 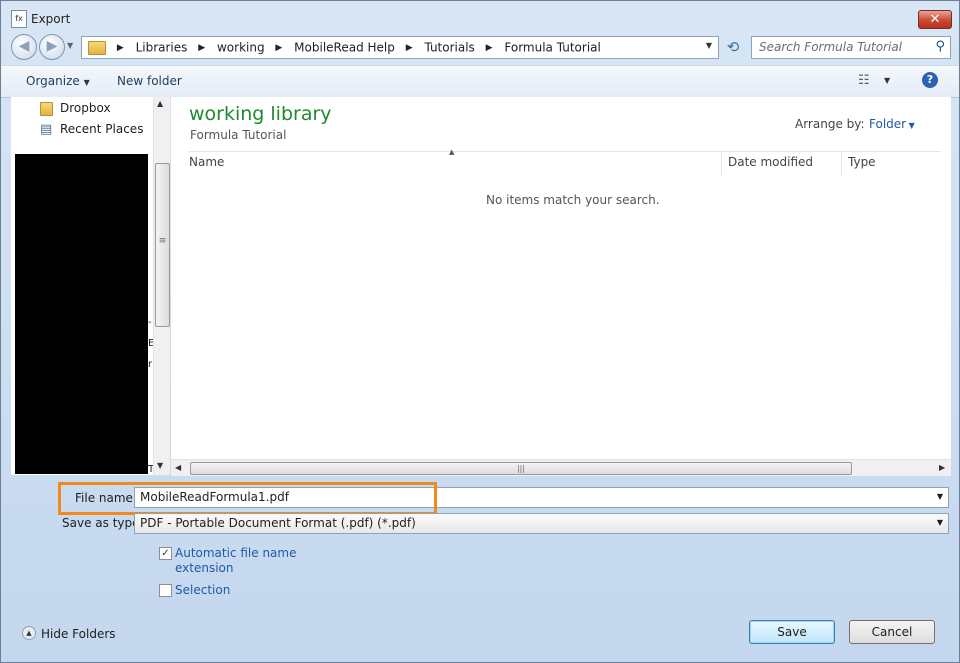 I want to click on window-title: Export, so click(x=51, y=19).